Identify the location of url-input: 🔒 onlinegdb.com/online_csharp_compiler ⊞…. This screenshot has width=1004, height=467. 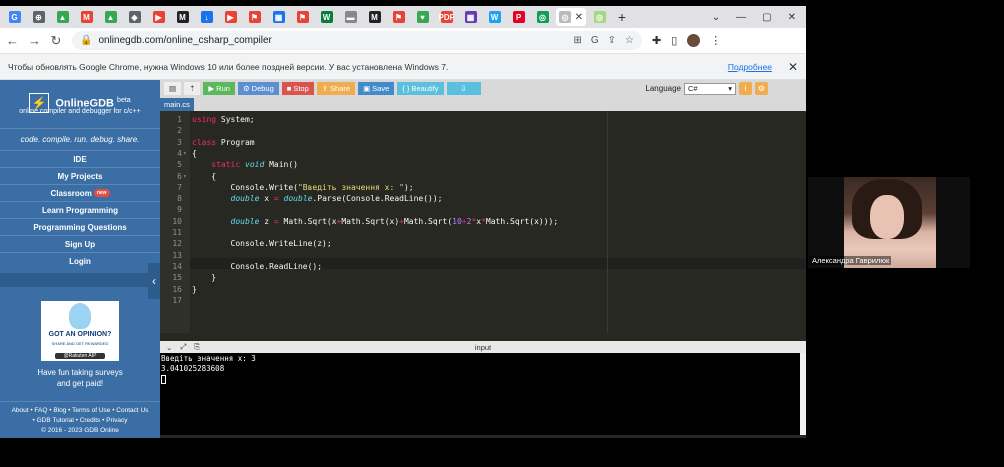
(357, 40).